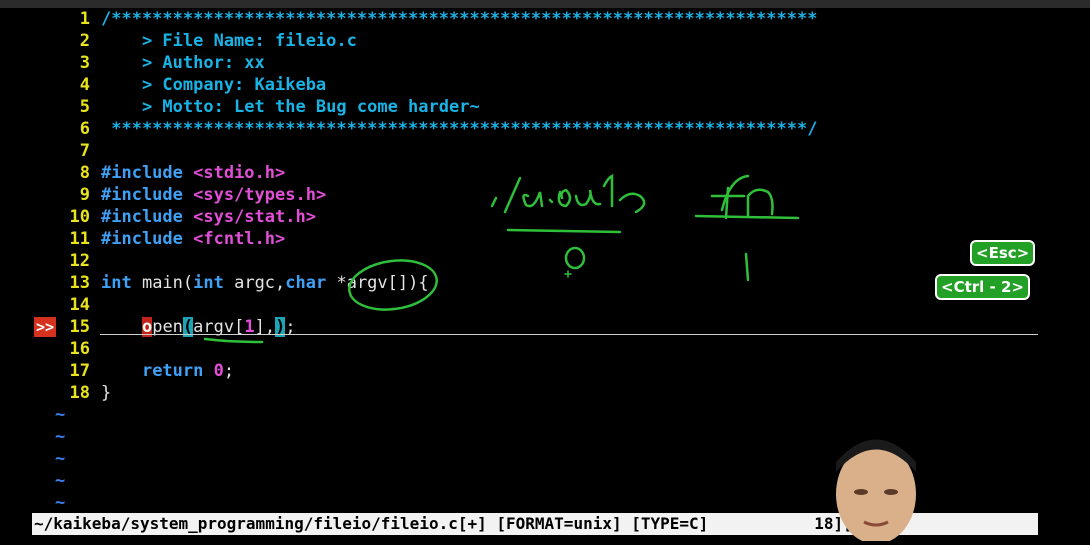 The height and width of the screenshot is (545, 1090). Describe the element at coordinates (84, 63) in the screenshot. I see `line-number: 3` at that location.